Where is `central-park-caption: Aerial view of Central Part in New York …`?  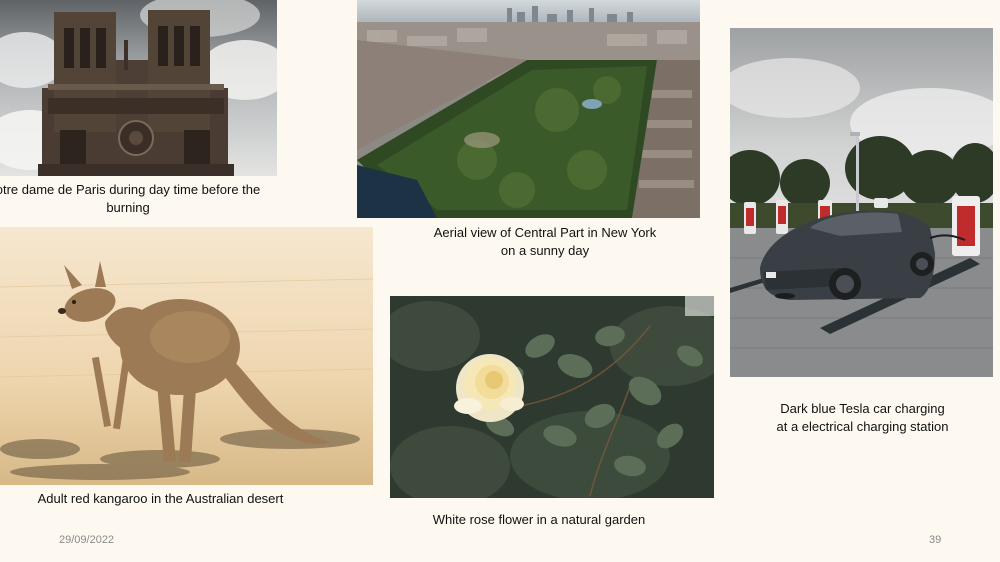 central-park-caption: Aerial view of Central Part in New York … is located at coordinates (545, 241).